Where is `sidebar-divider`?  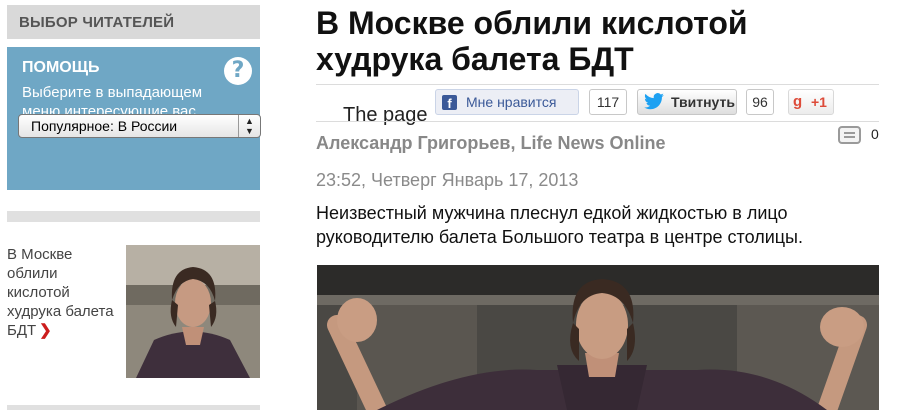 sidebar-divider is located at coordinates (133, 216).